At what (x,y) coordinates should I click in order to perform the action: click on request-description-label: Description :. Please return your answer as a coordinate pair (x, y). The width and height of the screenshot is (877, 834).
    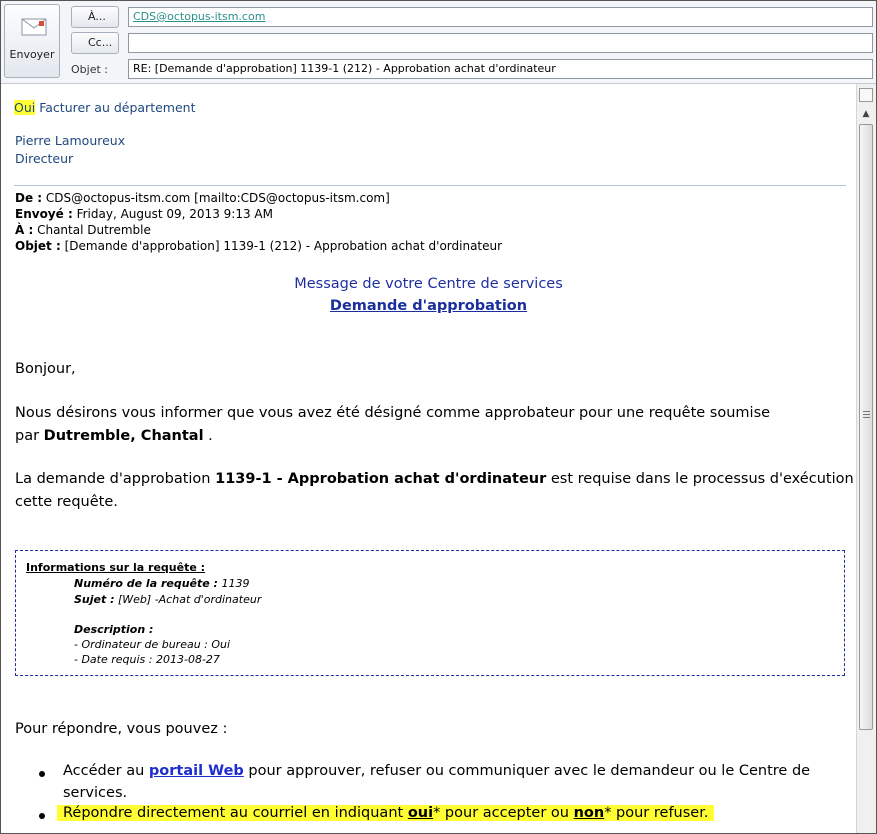
    Looking at the image, I should click on (114, 629).